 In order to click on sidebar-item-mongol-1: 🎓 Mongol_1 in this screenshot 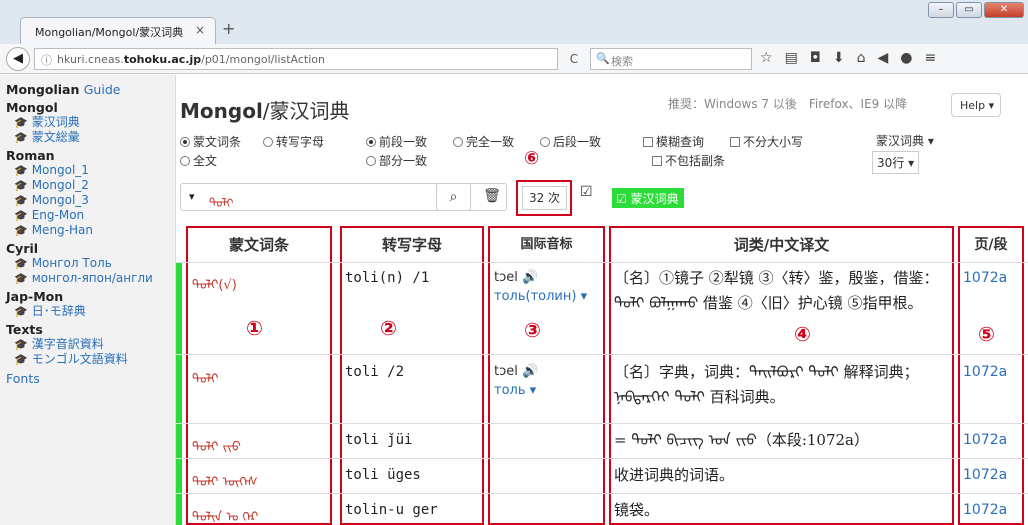, I will do `click(90, 170)`.